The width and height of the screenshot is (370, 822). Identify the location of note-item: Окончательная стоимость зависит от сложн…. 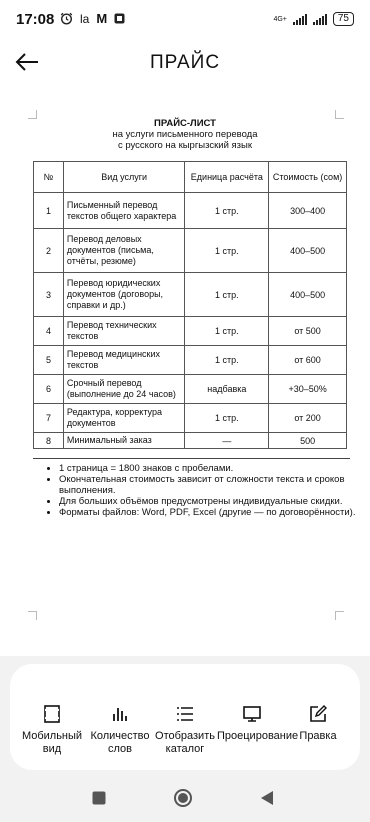
(209, 485).